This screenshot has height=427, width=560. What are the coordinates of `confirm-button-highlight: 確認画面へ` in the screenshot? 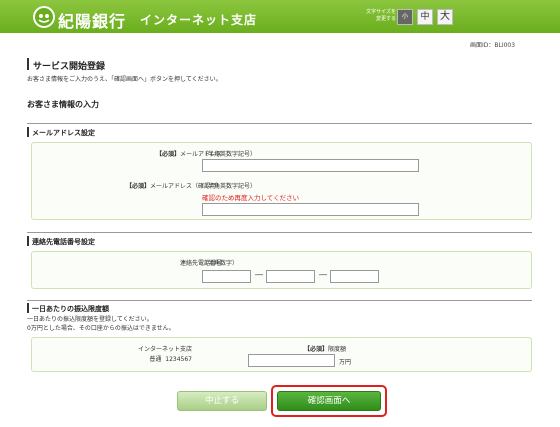 It's located at (329, 401).